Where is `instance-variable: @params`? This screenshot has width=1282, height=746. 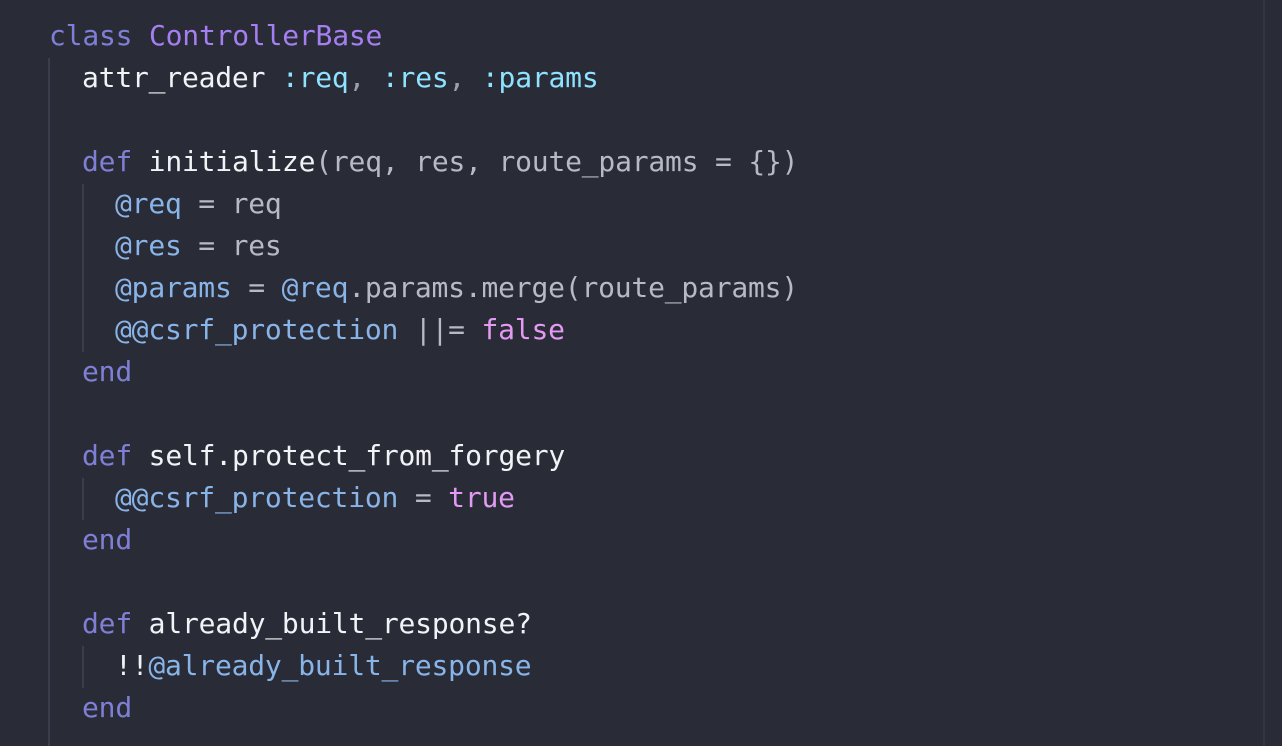 instance-variable: @params is located at coordinates (173, 287).